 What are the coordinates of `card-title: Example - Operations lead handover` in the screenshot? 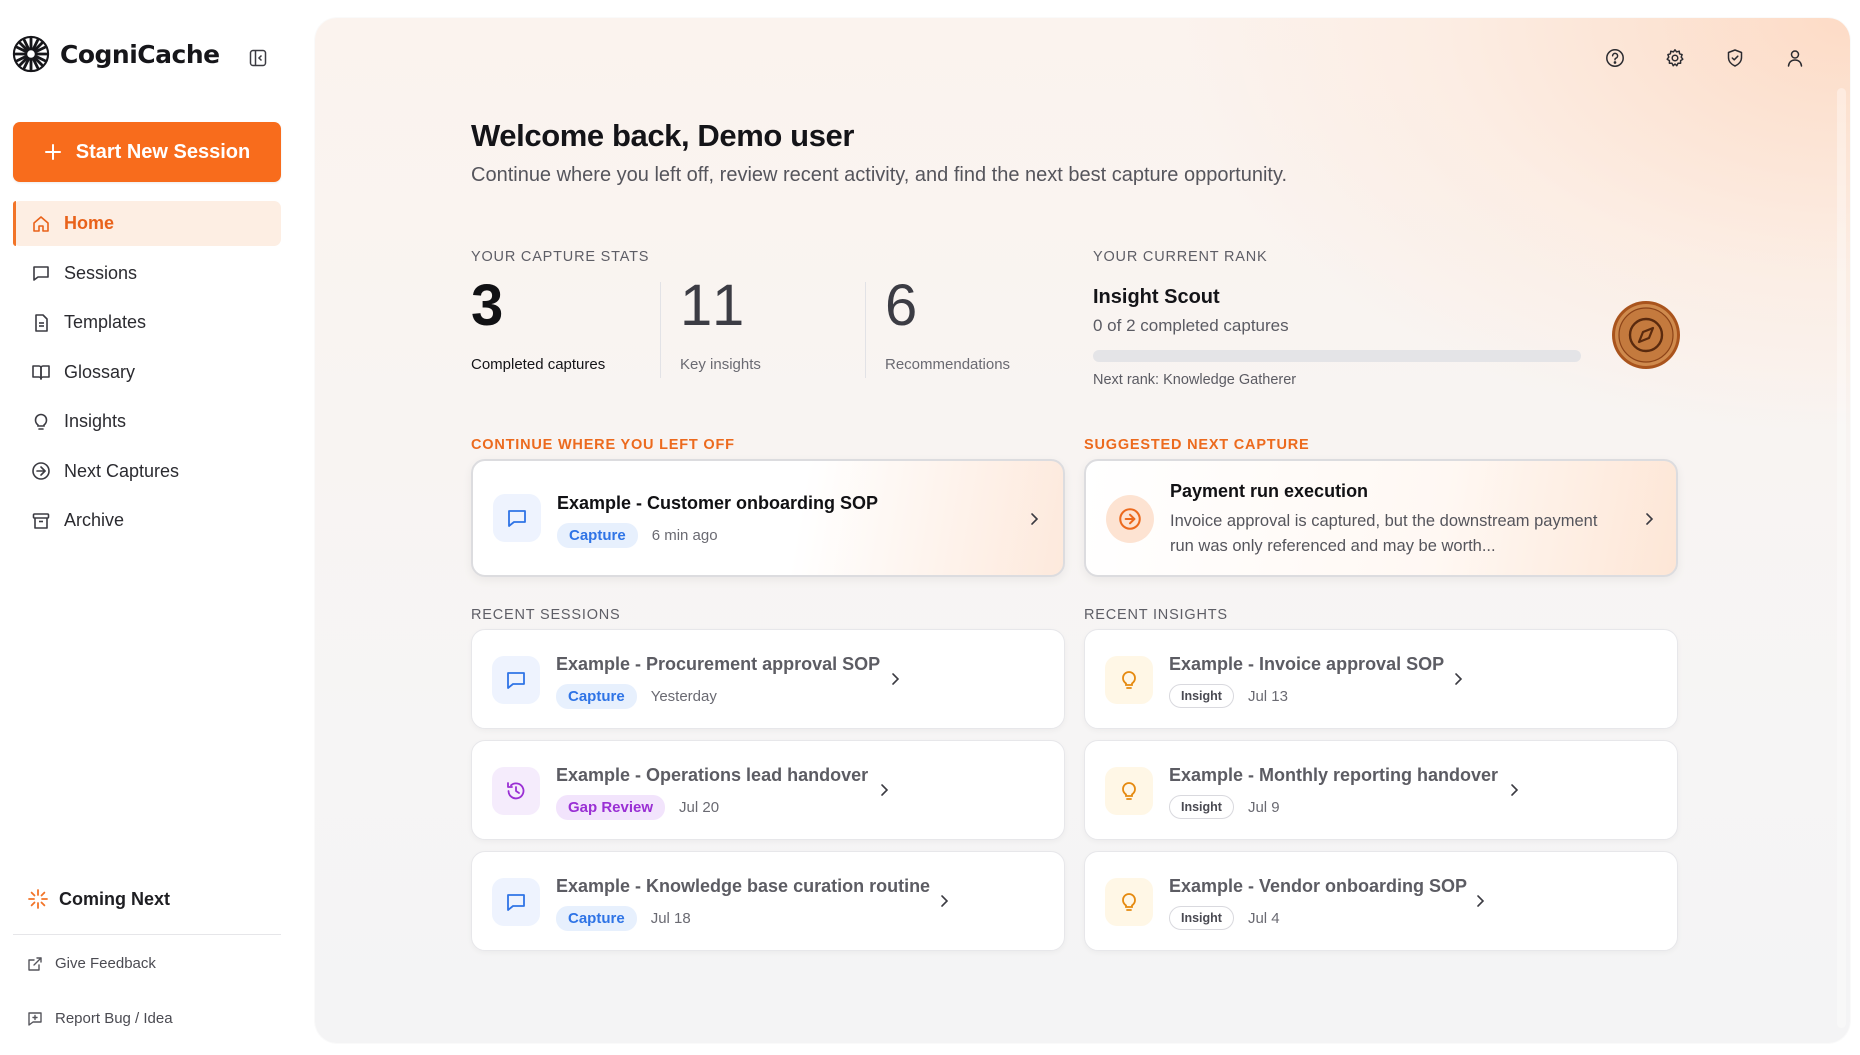 It's located at (712, 775).